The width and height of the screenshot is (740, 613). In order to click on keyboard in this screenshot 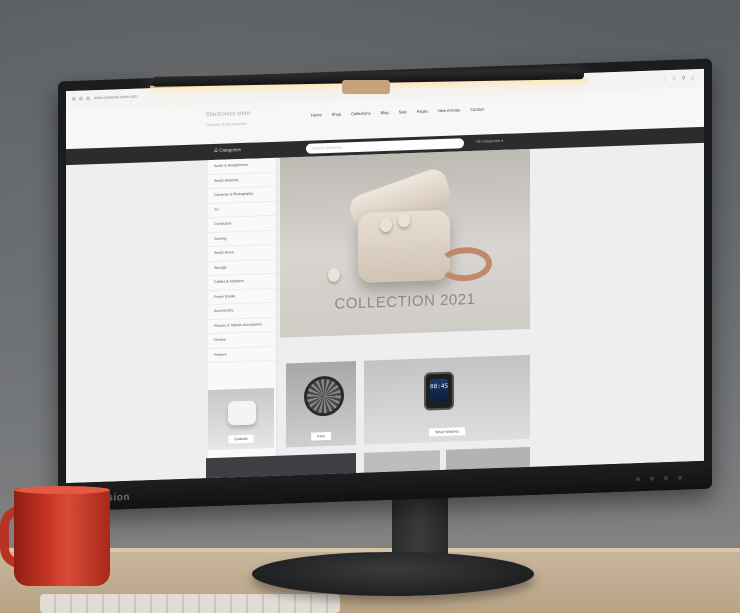, I will do `click(190, 603)`.